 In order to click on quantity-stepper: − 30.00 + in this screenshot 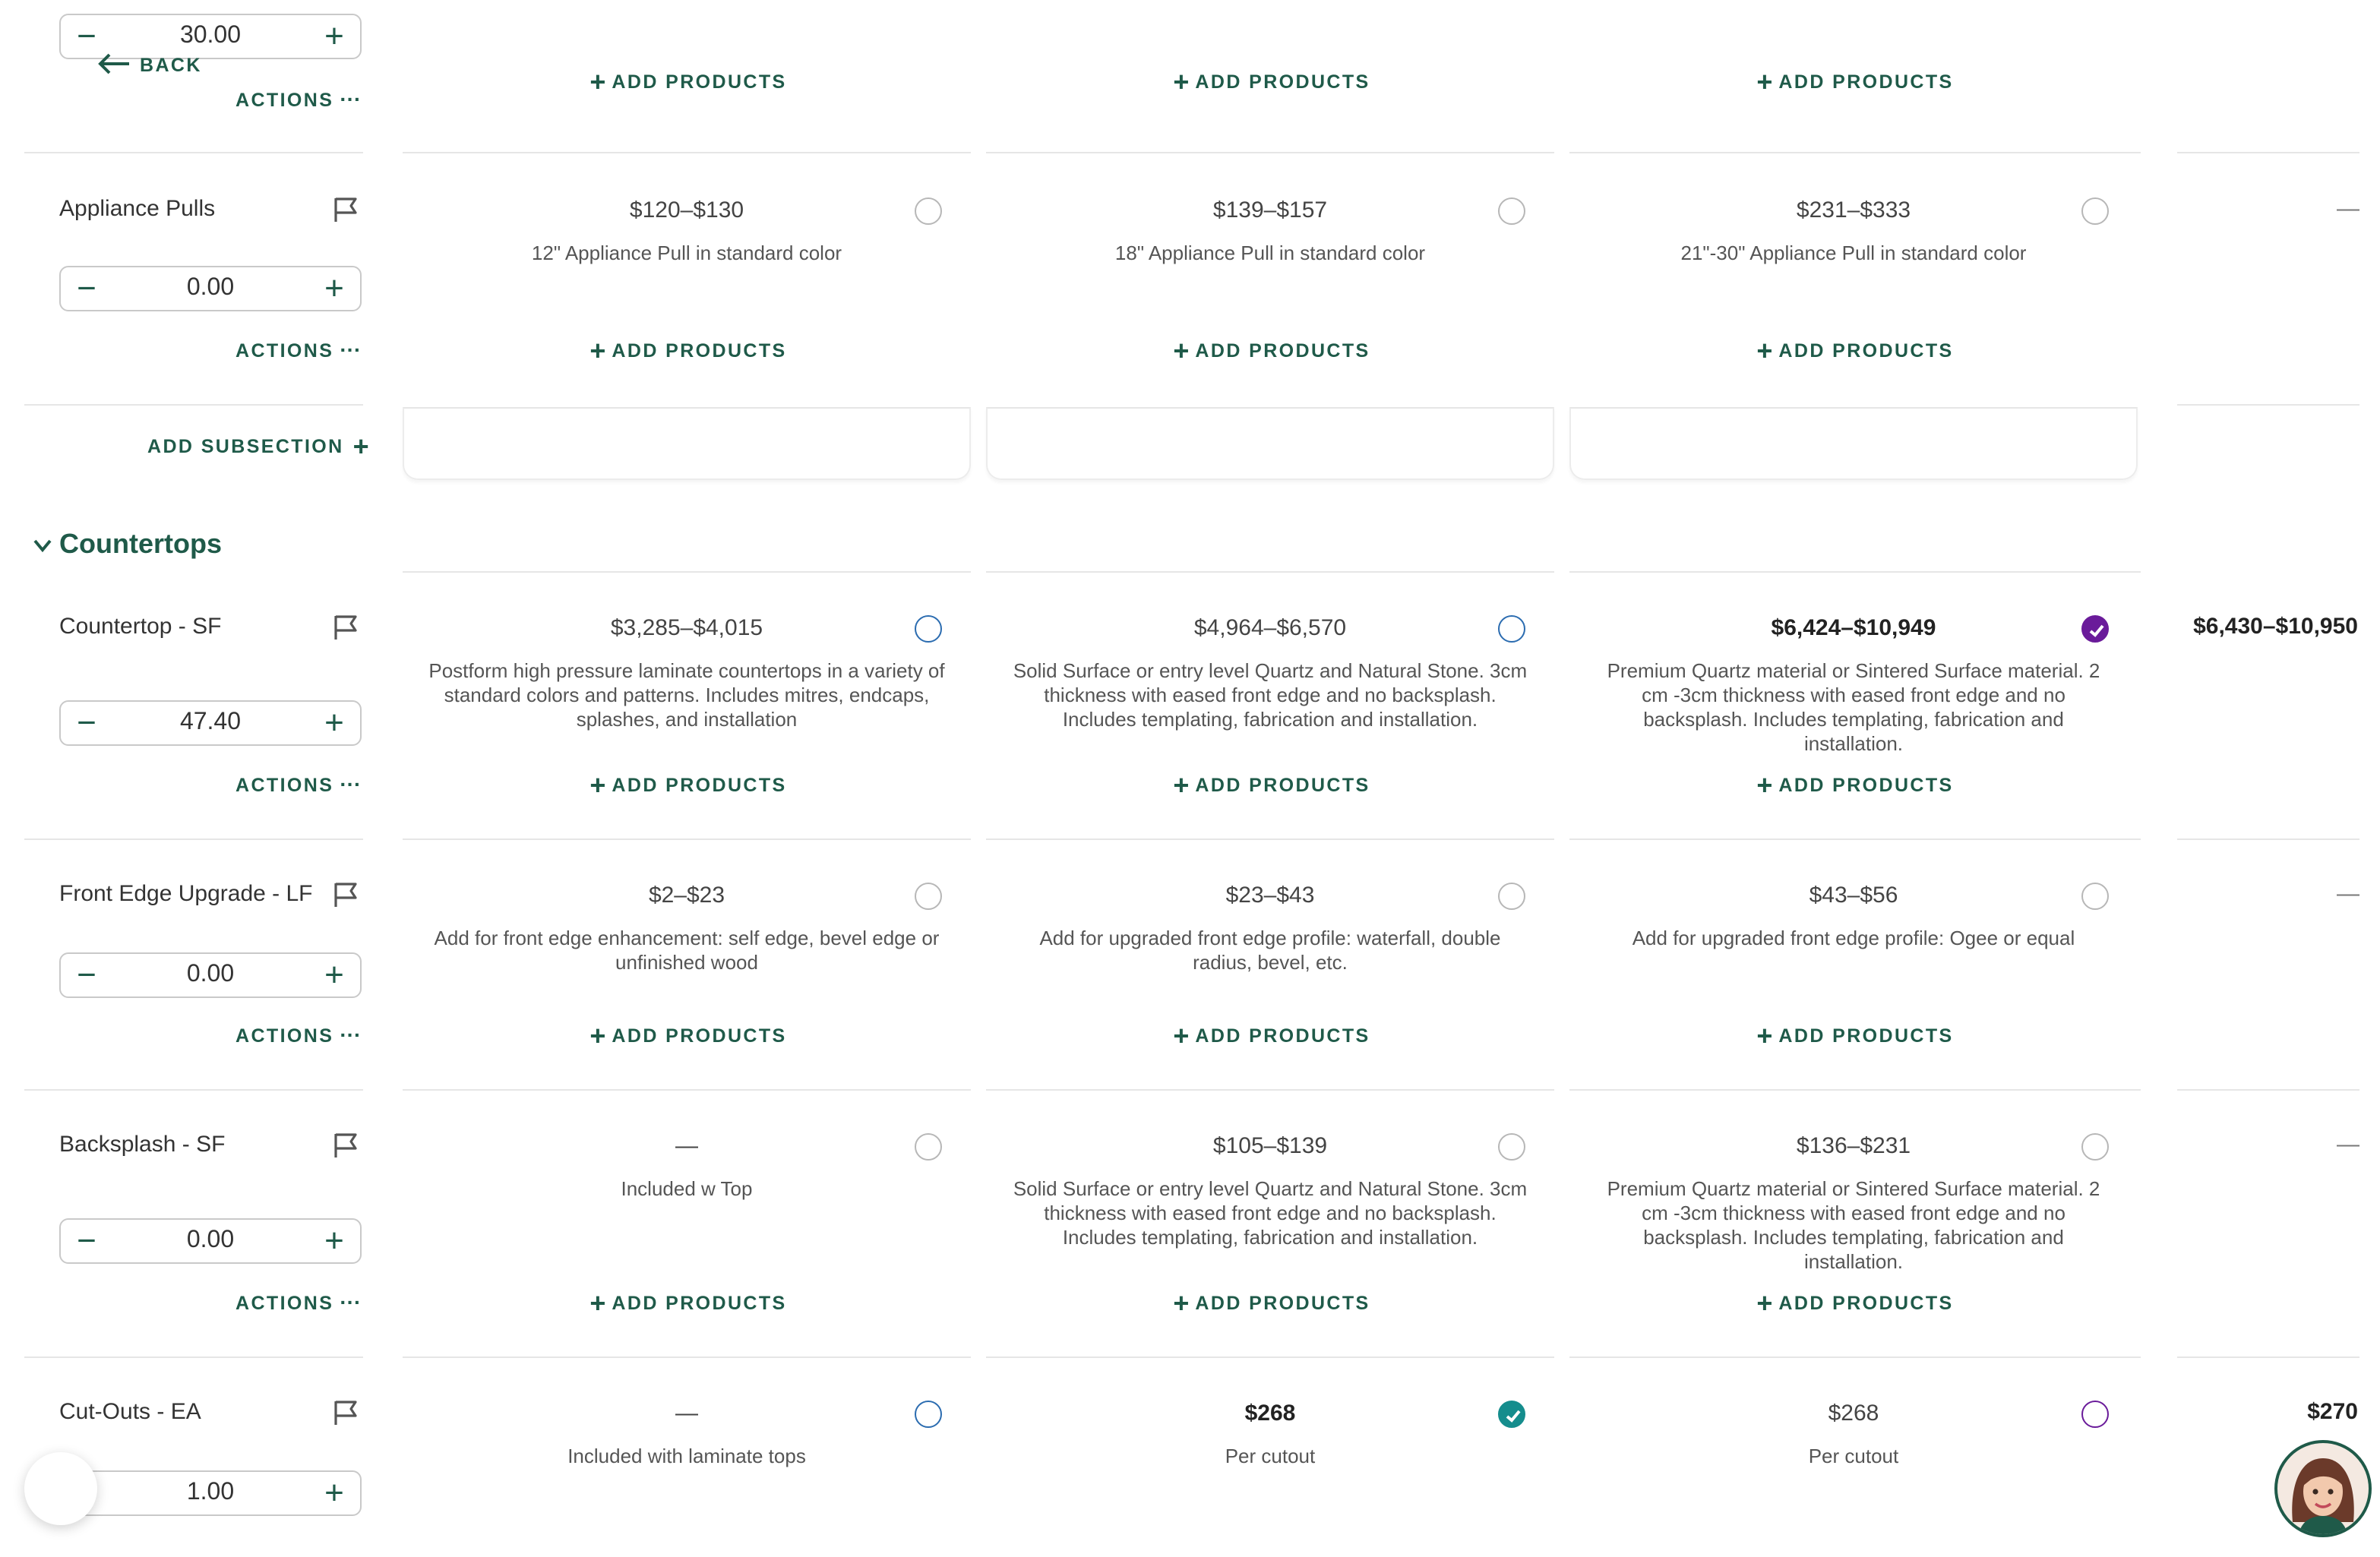, I will do `click(210, 36)`.